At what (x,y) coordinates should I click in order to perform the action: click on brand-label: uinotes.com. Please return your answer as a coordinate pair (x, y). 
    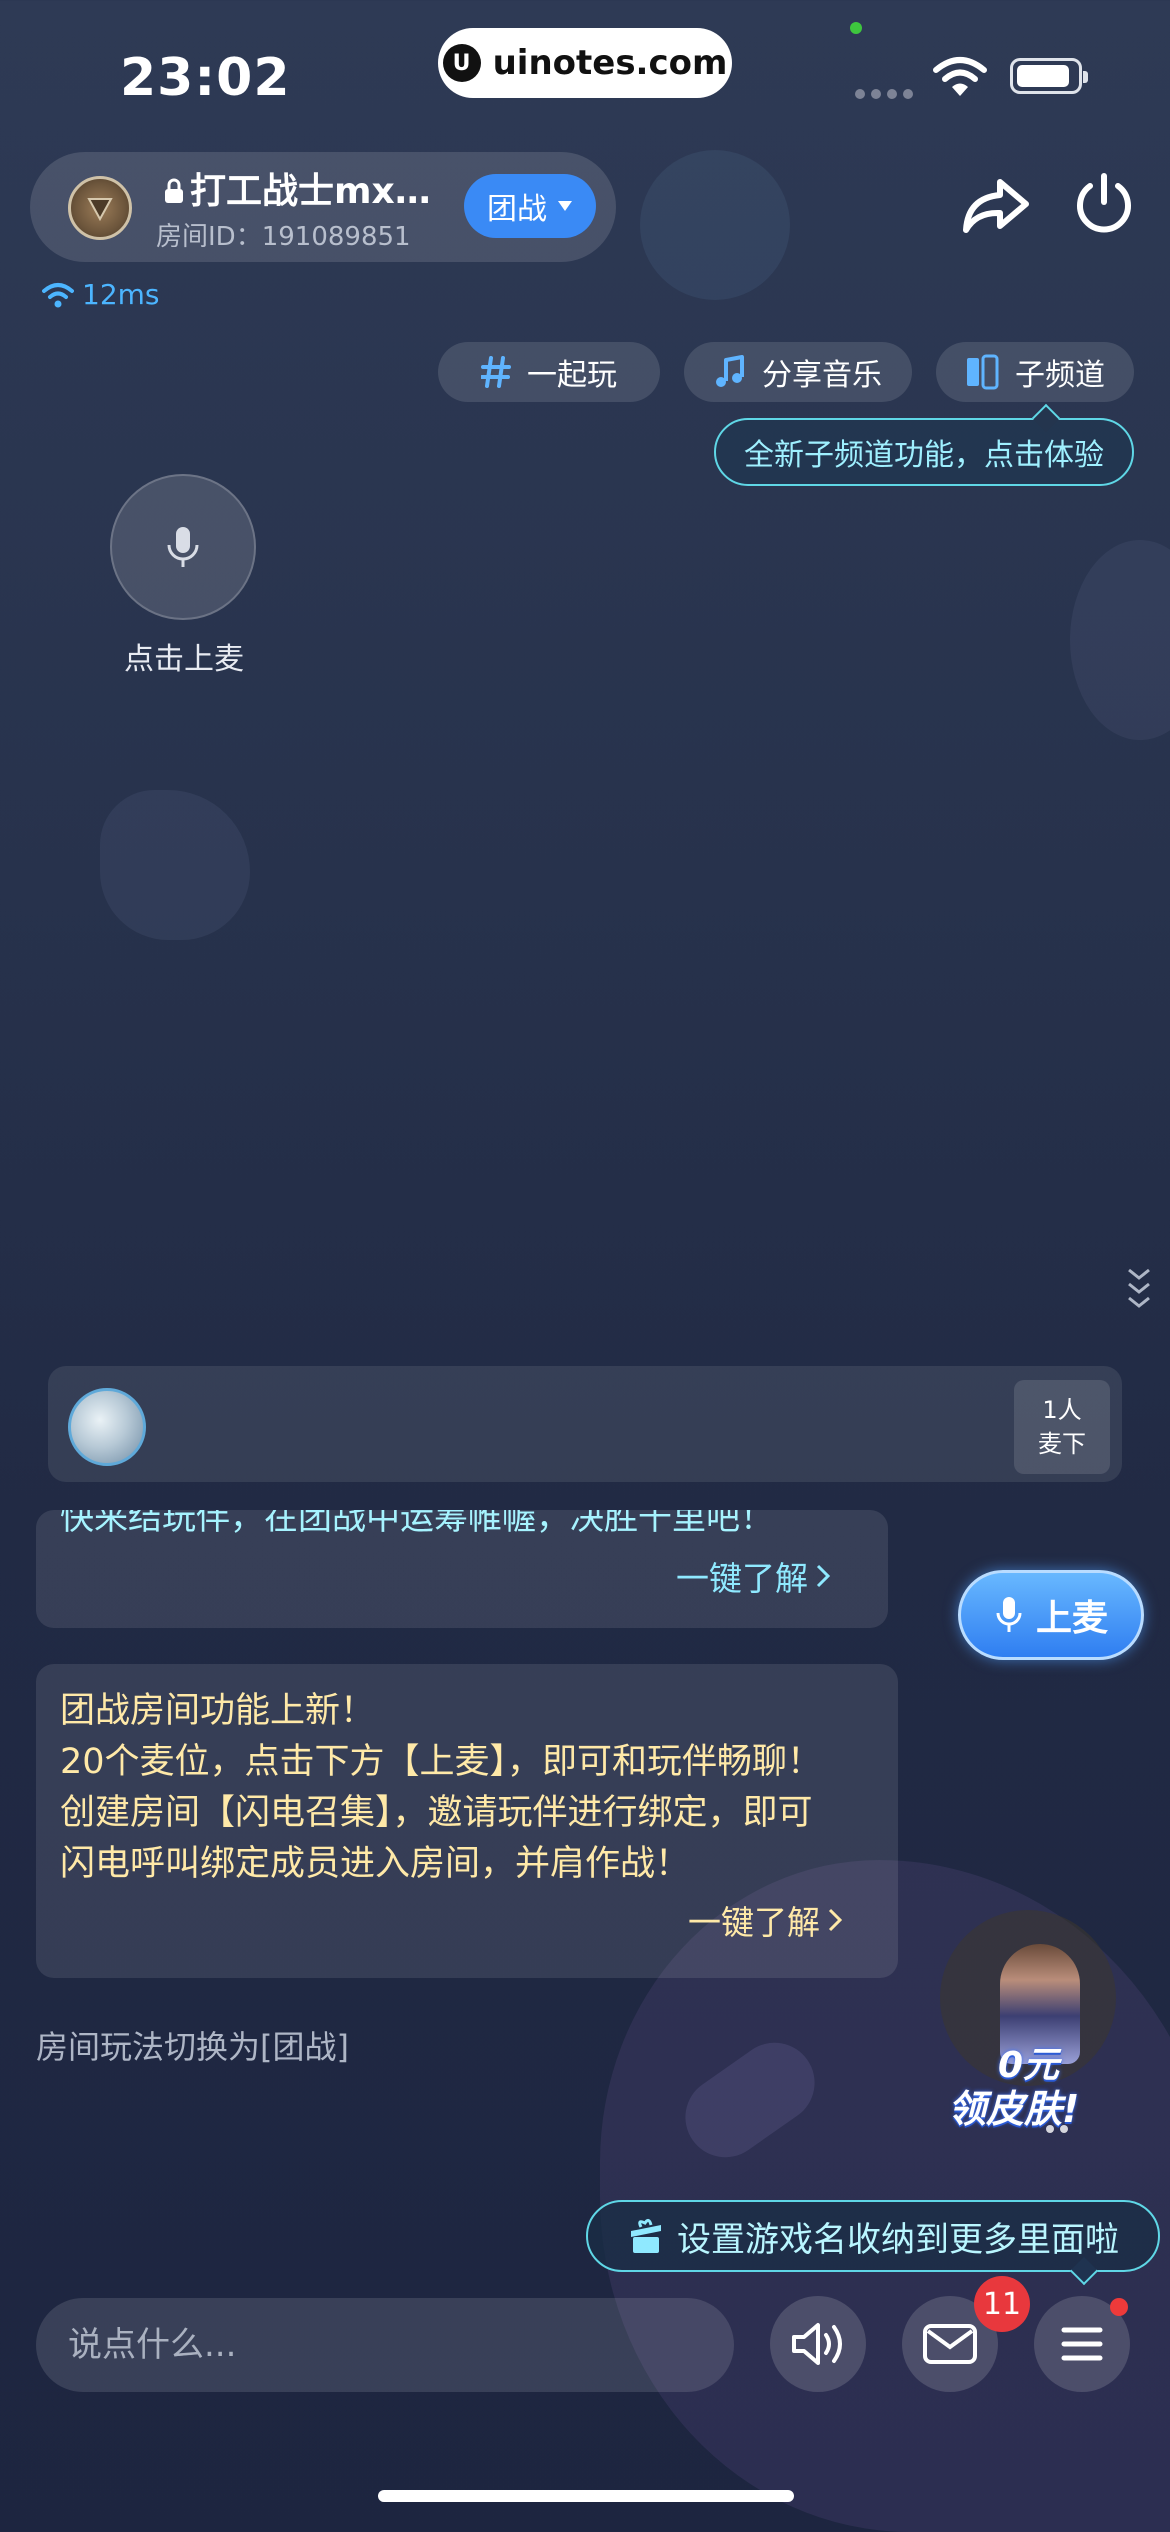
    Looking at the image, I should click on (610, 63).